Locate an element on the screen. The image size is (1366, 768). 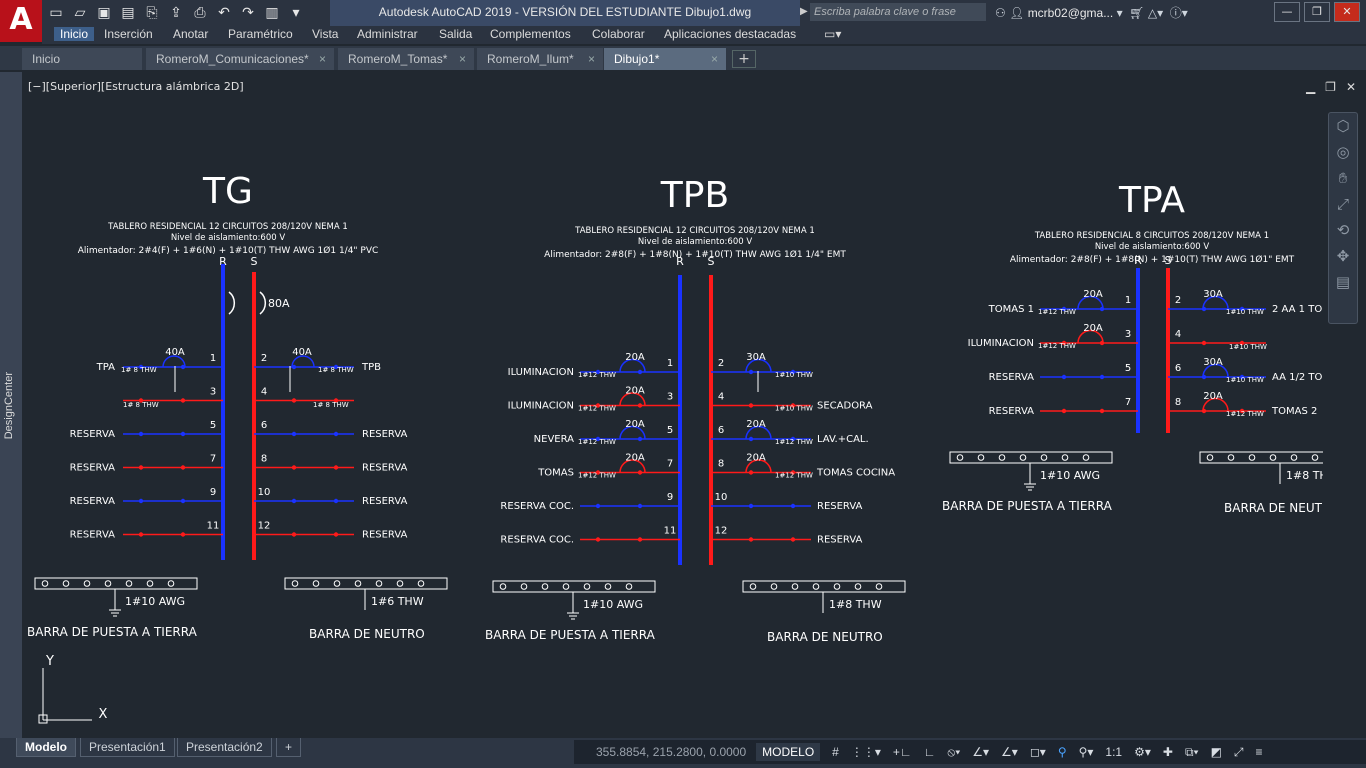
tab-salida: Salida is located at coordinates (455, 34).